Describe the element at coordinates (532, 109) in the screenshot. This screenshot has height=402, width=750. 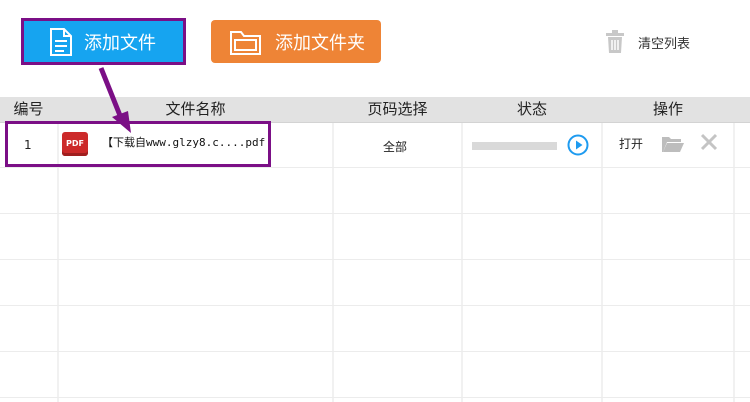
I see `column-header-status: 状态` at that location.